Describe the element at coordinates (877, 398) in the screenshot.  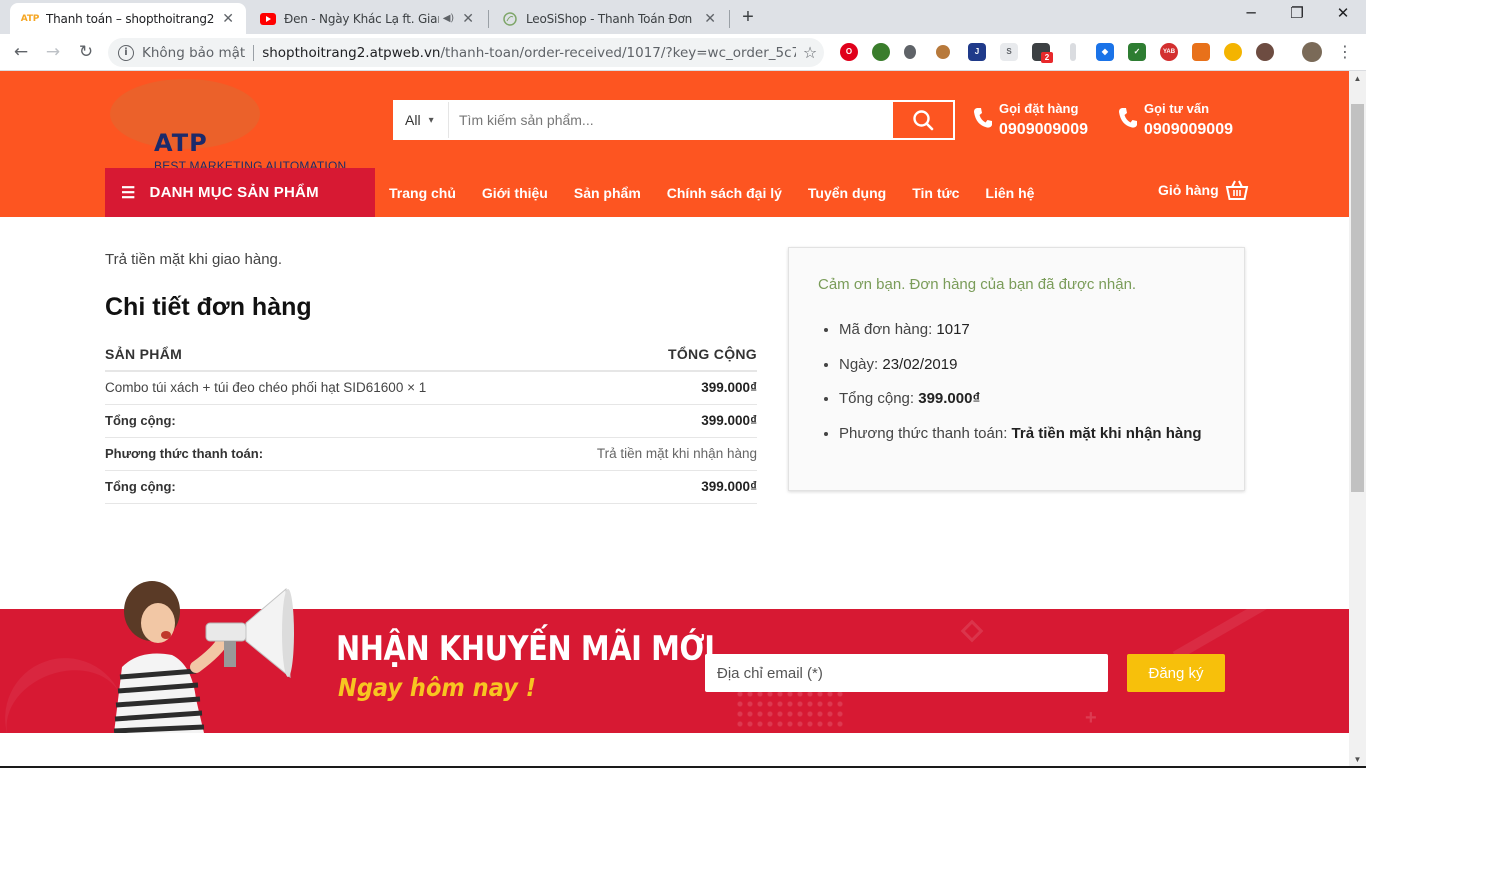
I see `order-total-label: Tổng cộng:` at that location.